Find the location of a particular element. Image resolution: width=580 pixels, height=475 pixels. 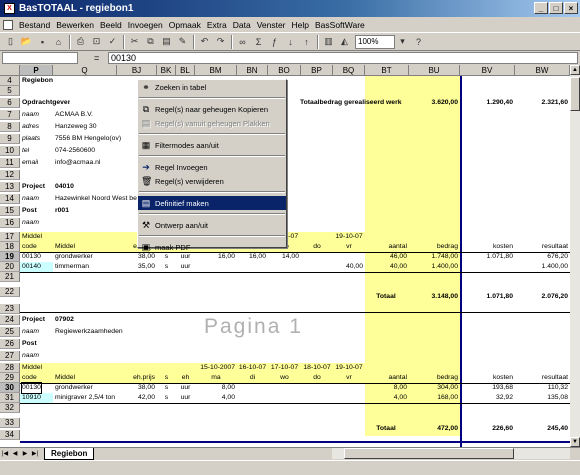

col-header-bw: BW is located at coordinates (542, 70).